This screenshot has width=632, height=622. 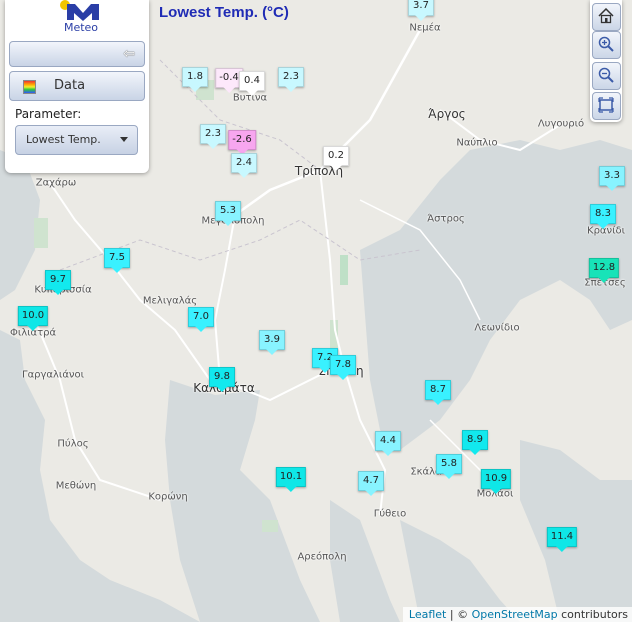 I want to click on parameter-label: Parameter:, so click(x=48, y=114).